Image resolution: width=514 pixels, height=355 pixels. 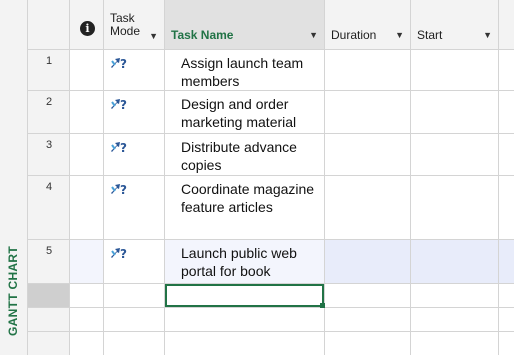 I want to click on row-number: 2, so click(x=49, y=112).